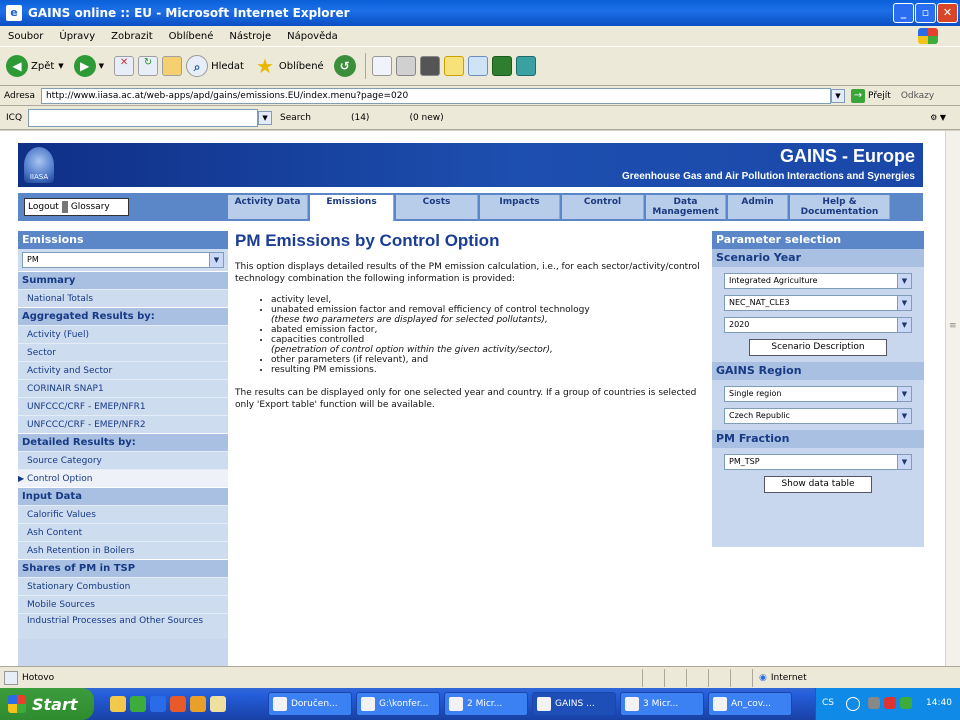 The image size is (960, 720). Describe the element at coordinates (686, 207) in the screenshot. I see `tab-data-management: Data Management` at that location.